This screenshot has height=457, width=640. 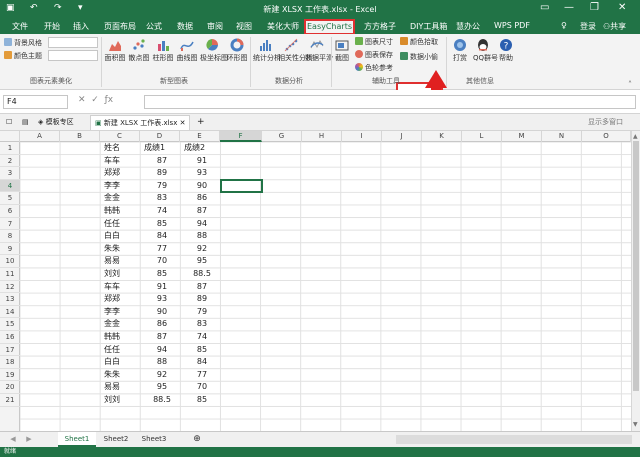 What do you see at coordinates (636, 266) in the screenshot?
I see `scroll-thumb` at bounding box center [636, 266].